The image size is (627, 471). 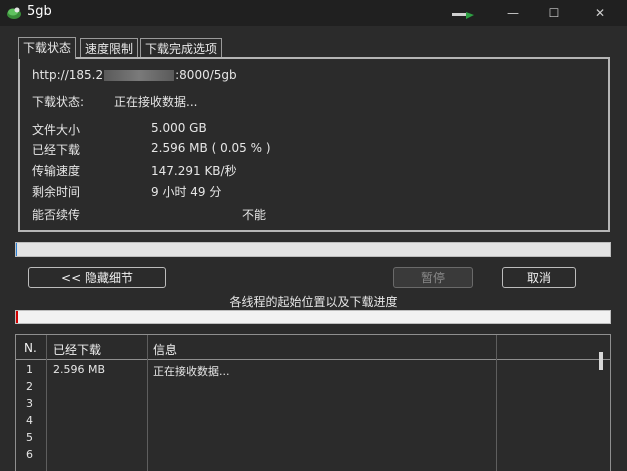 I want to click on downloaded-value: 2.596 MB ( 0.05 % ), so click(x=211, y=148).